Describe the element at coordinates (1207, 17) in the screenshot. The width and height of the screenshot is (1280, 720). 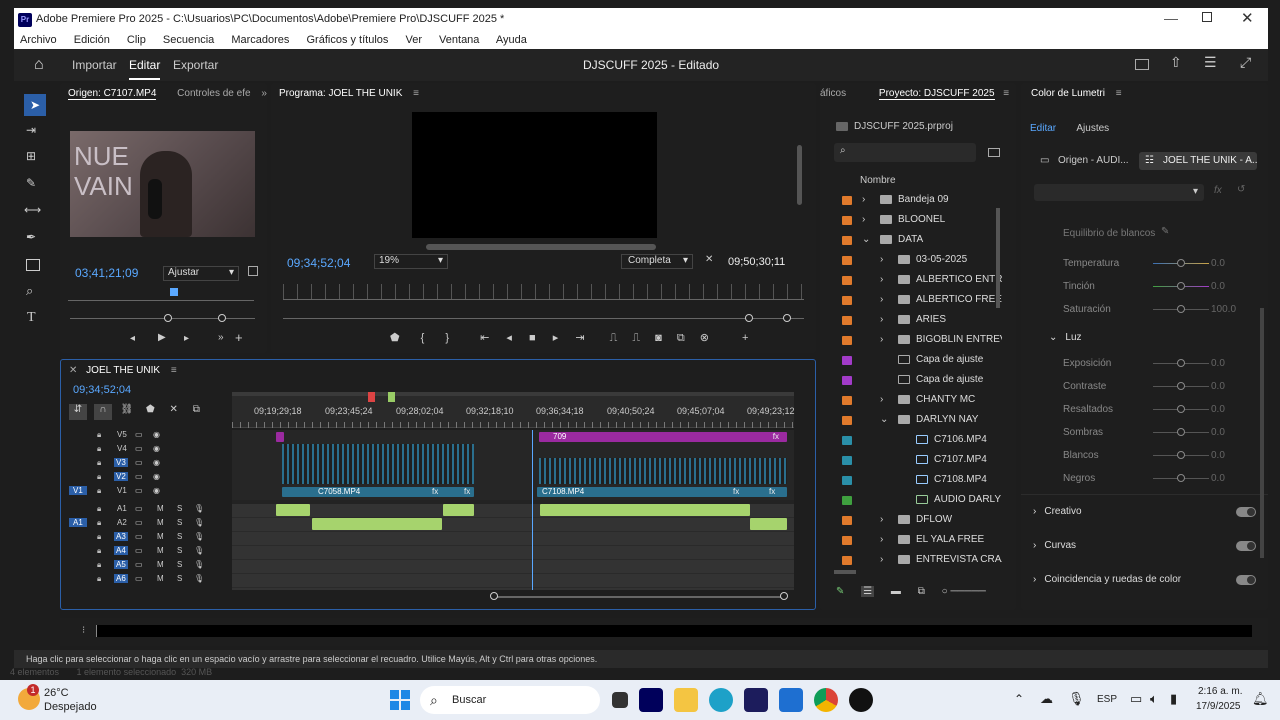
I see `maximize-icon` at that location.